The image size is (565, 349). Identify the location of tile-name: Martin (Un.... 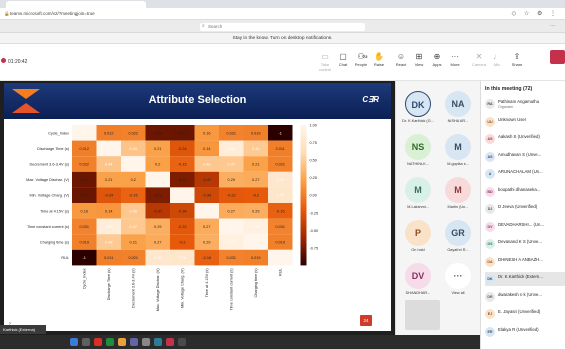
(458, 207).